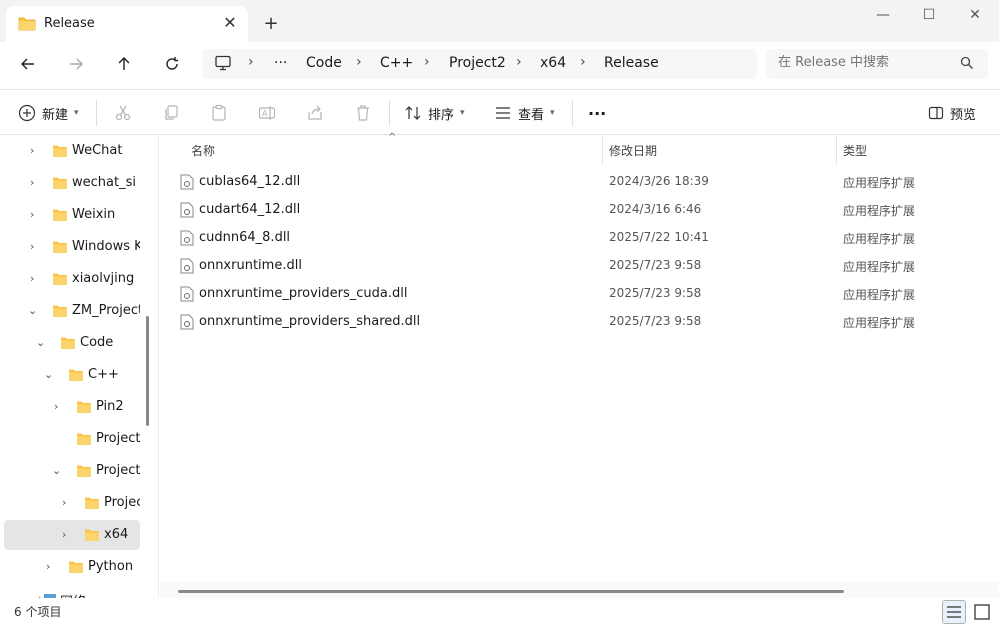 The height and width of the screenshot is (626, 999). I want to click on command-bar: 新建 ▾ A 排序 ▾ 查看 ▾ ··· 预览, so click(499, 112).